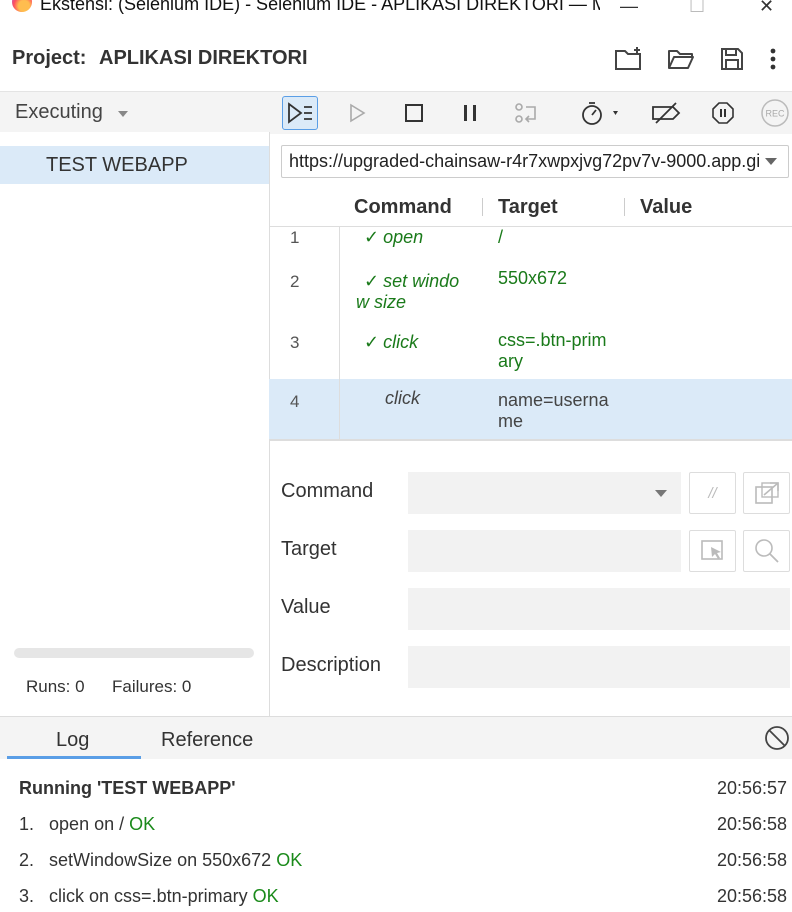 Image resolution: width=792 pixels, height=912 pixels. Describe the element at coordinates (599, 667) in the screenshot. I see `description-input` at that location.